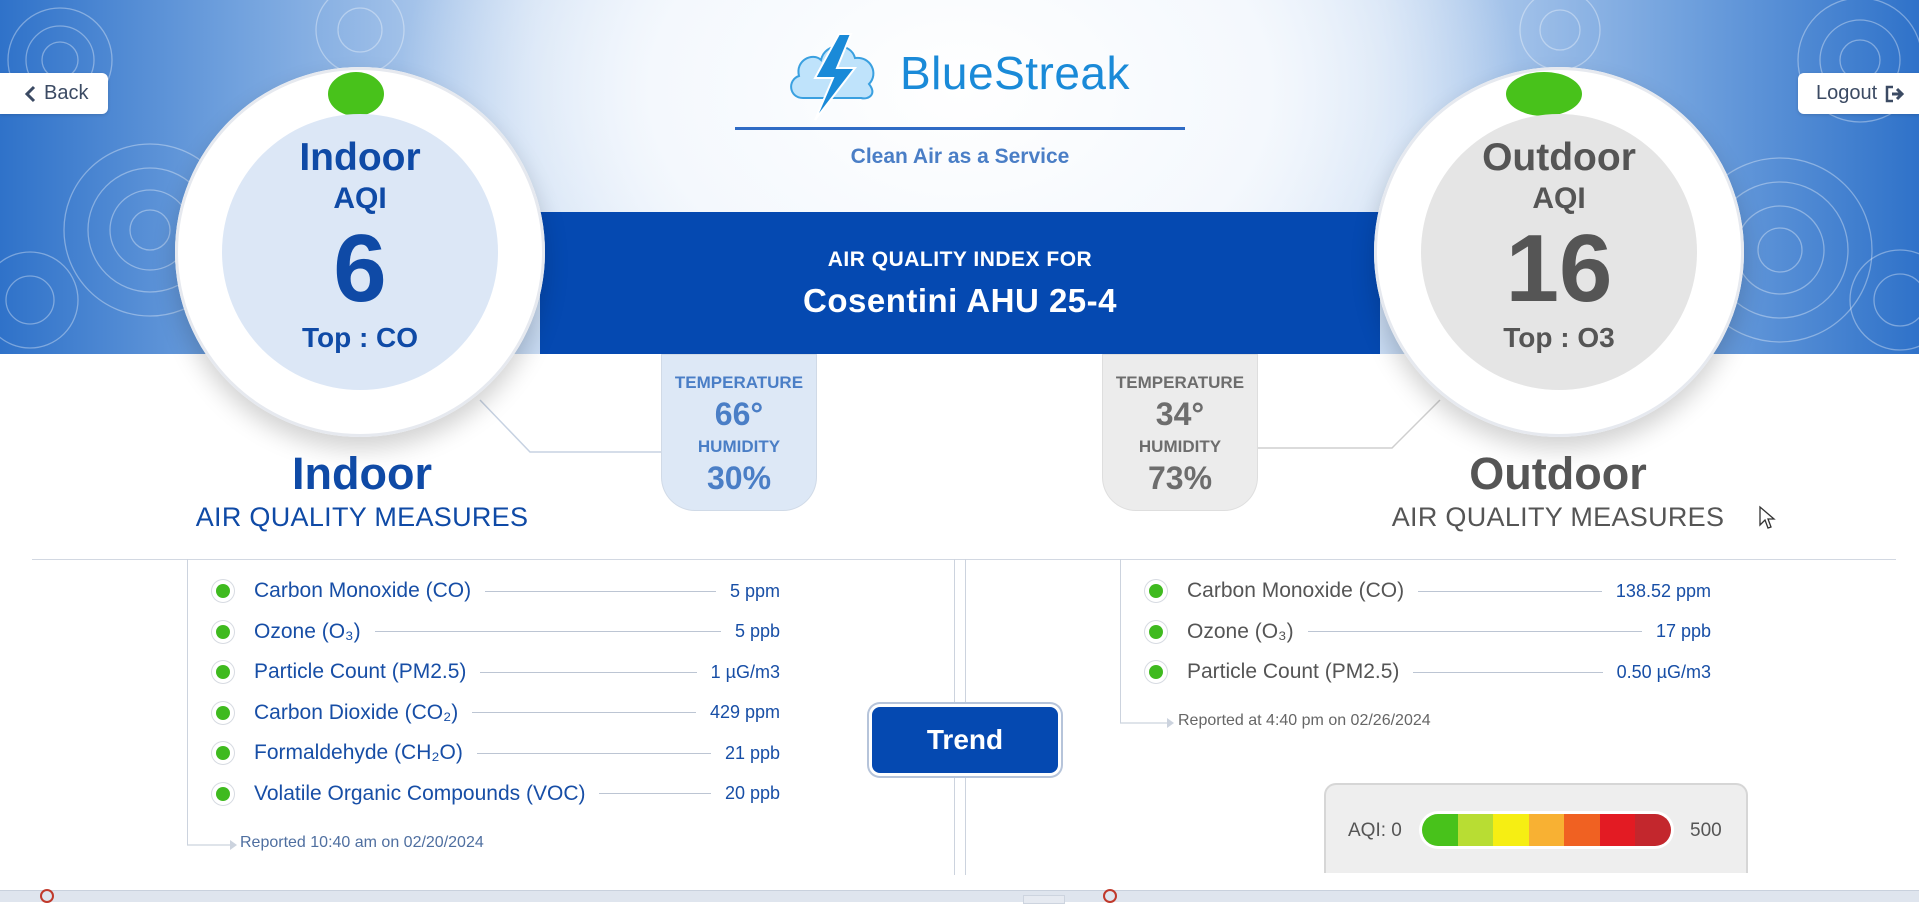  I want to click on outdoor-aqi-title: Outdoor, so click(1559, 157).